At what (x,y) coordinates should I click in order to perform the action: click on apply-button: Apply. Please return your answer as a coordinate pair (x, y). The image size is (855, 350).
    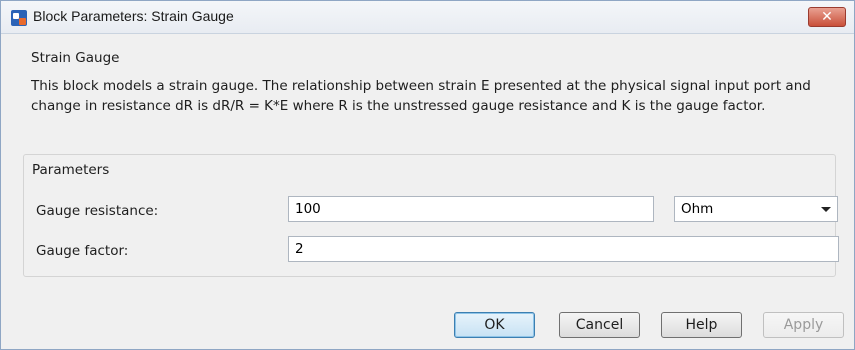
    Looking at the image, I should click on (803, 325).